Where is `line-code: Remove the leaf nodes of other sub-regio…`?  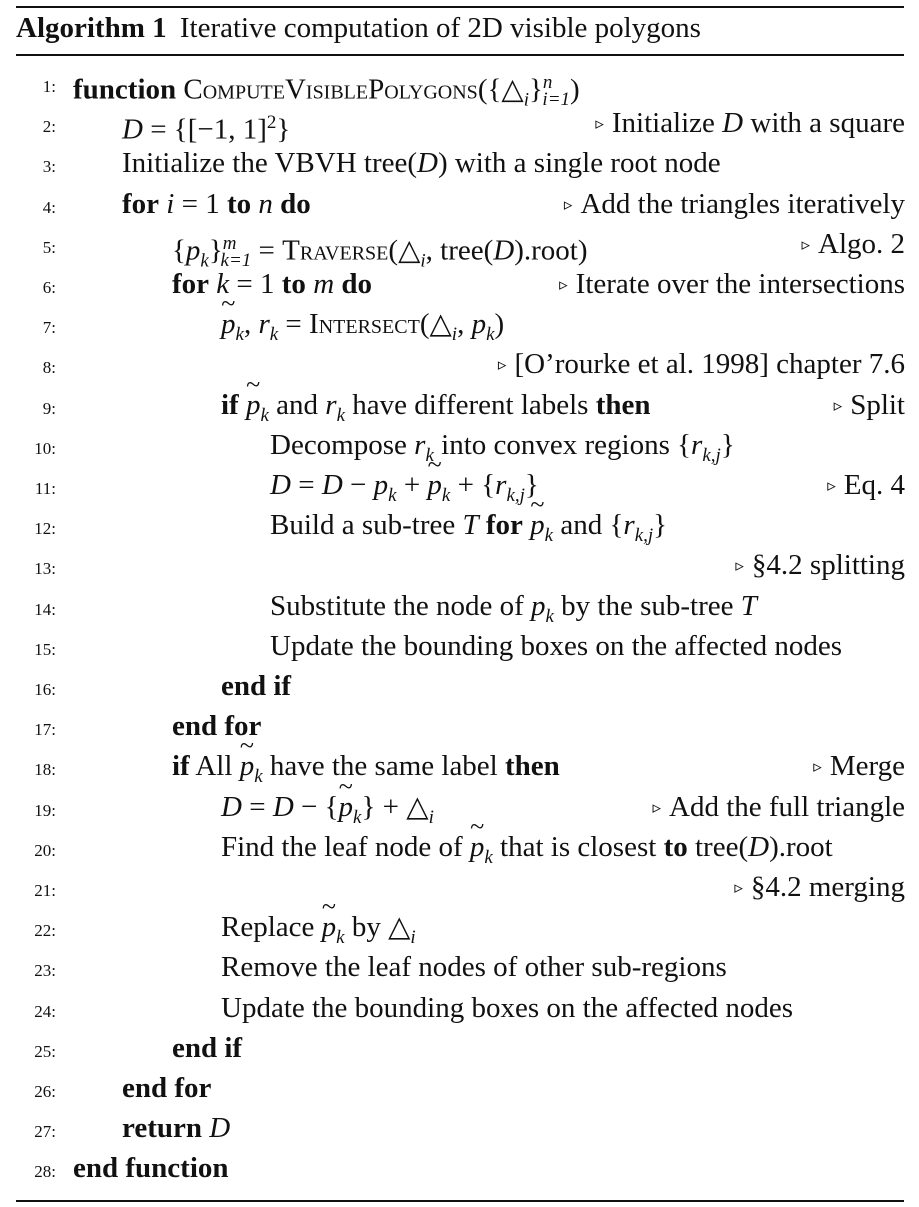
line-code: Remove the leaf nodes of other sub-regio… is located at coordinates (474, 967).